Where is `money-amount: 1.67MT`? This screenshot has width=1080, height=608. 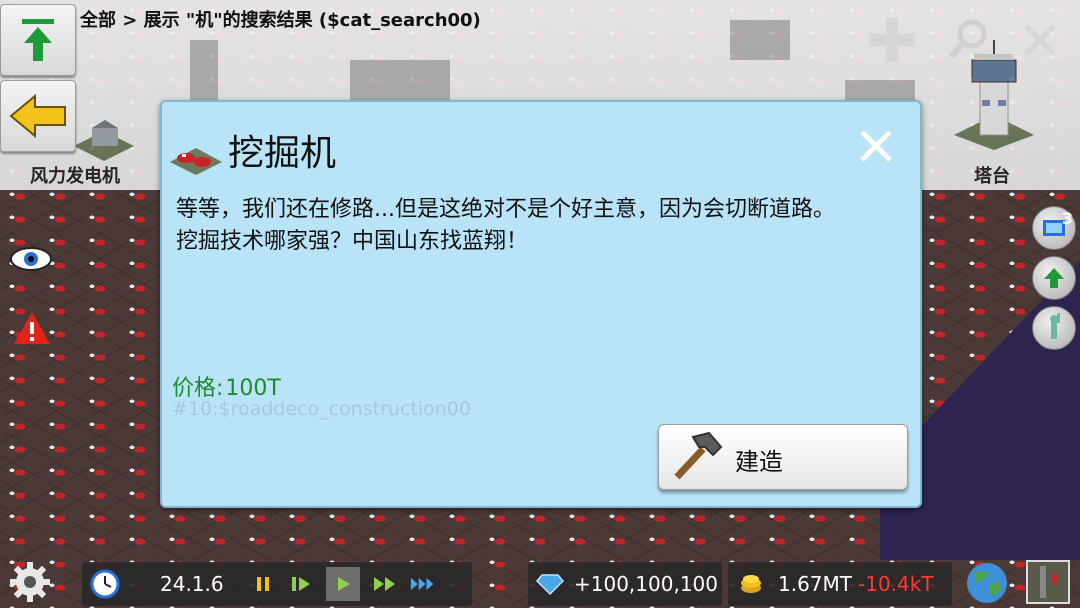
money-amount: 1.67MT is located at coordinates (815, 584).